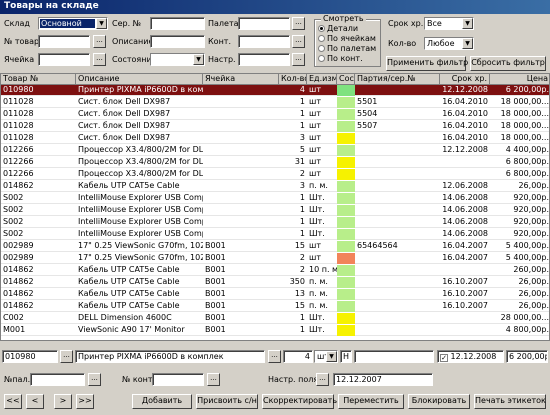 This screenshot has height=415, width=550. What do you see at coordinates (519, 79) in the screenshot?
I see `col-header: Цена` at bounding box center [519, 79].